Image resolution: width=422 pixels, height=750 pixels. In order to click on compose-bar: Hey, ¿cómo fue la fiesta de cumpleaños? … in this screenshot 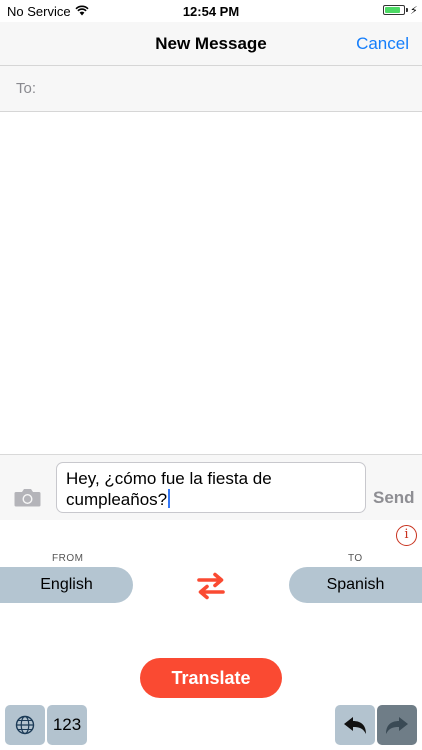, I will do `click(211, 487)`.